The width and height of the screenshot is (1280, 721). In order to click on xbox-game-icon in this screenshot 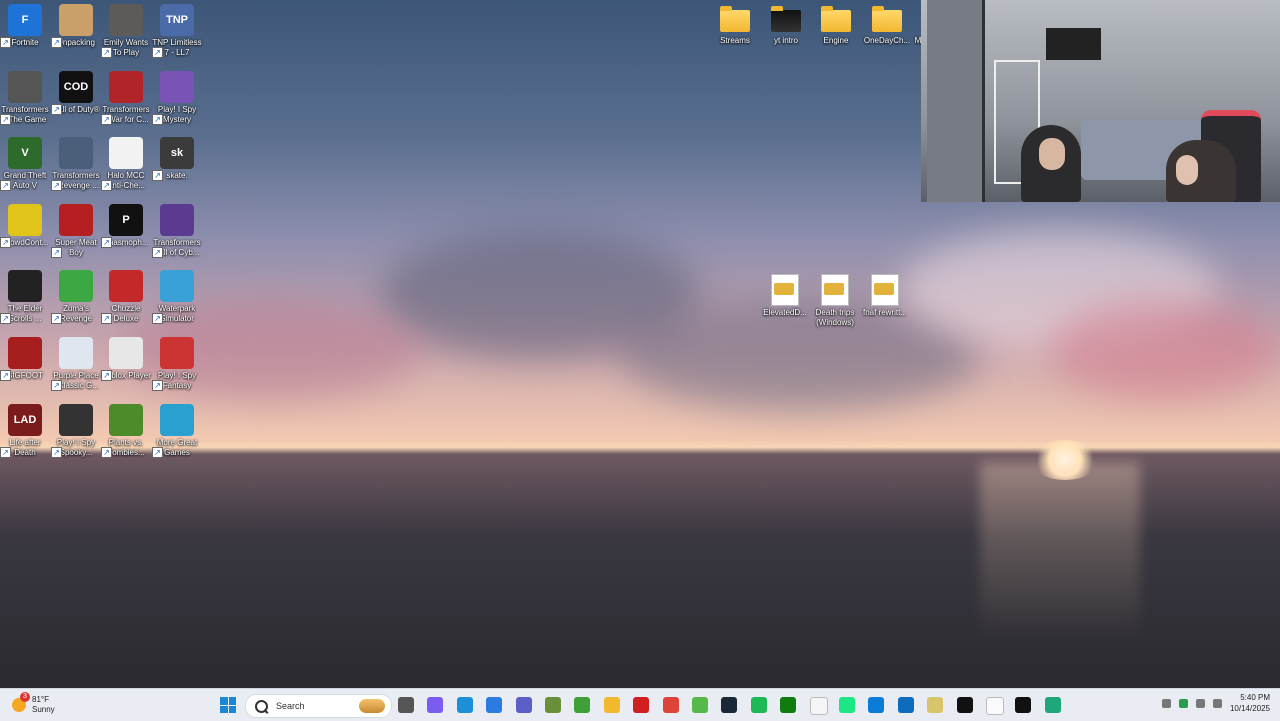, I will do `click(700, 705)`.